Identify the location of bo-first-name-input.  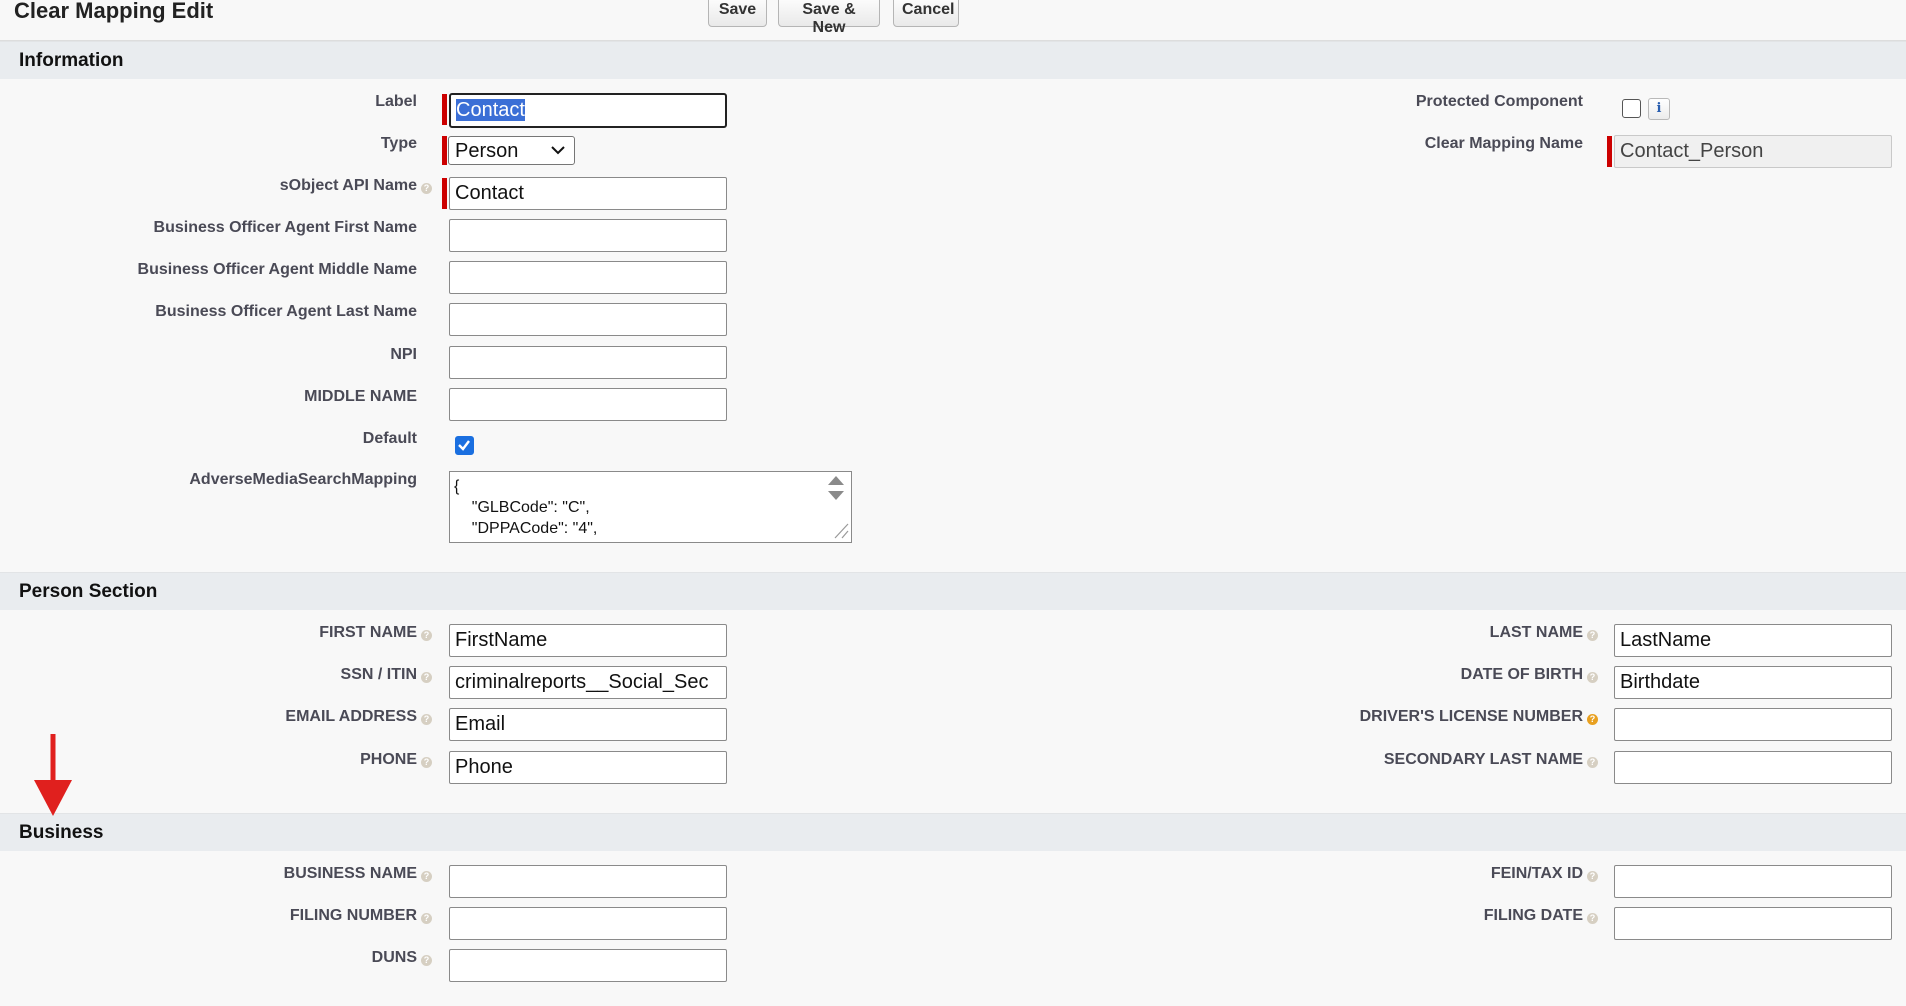
(588, 235).